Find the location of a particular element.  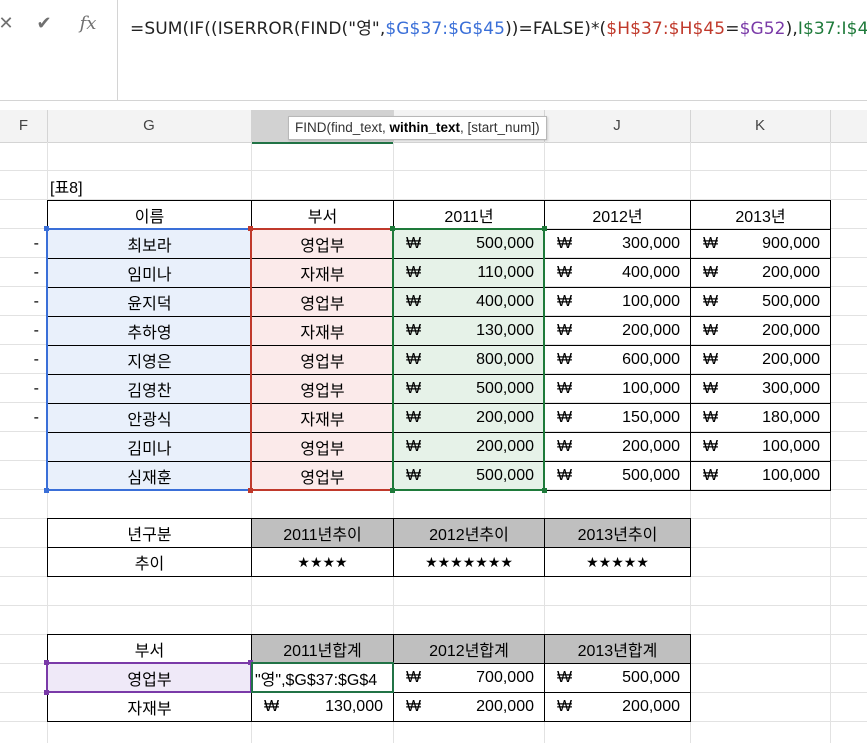

sum-dept-cell: 영업부 is located at coordinates (149, 678).